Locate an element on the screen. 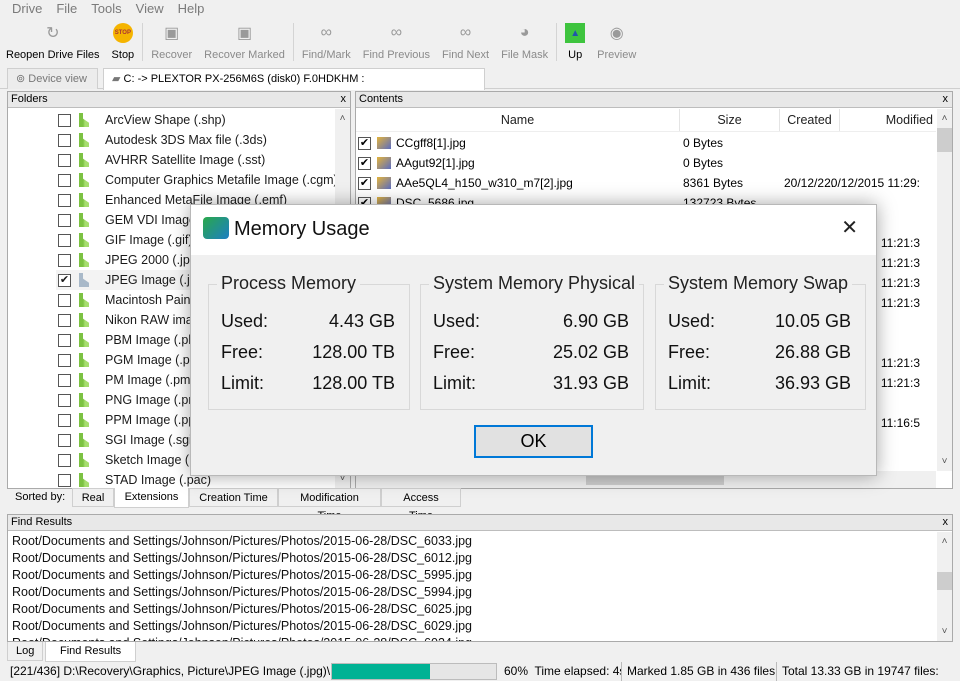 Image resolution: width=960 pixels, height=681 pixels. folder-item: JPEG 2000 (.jp2) is located at coordinates (129, 260).